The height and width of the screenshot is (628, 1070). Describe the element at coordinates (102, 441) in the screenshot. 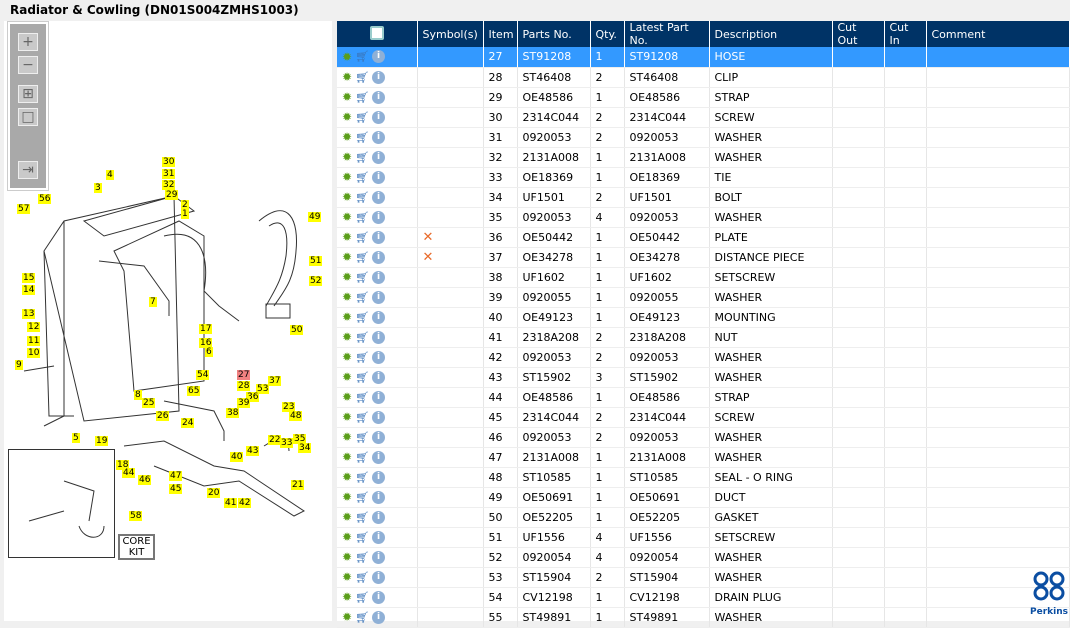

I see `callout-19: 19` at that location.